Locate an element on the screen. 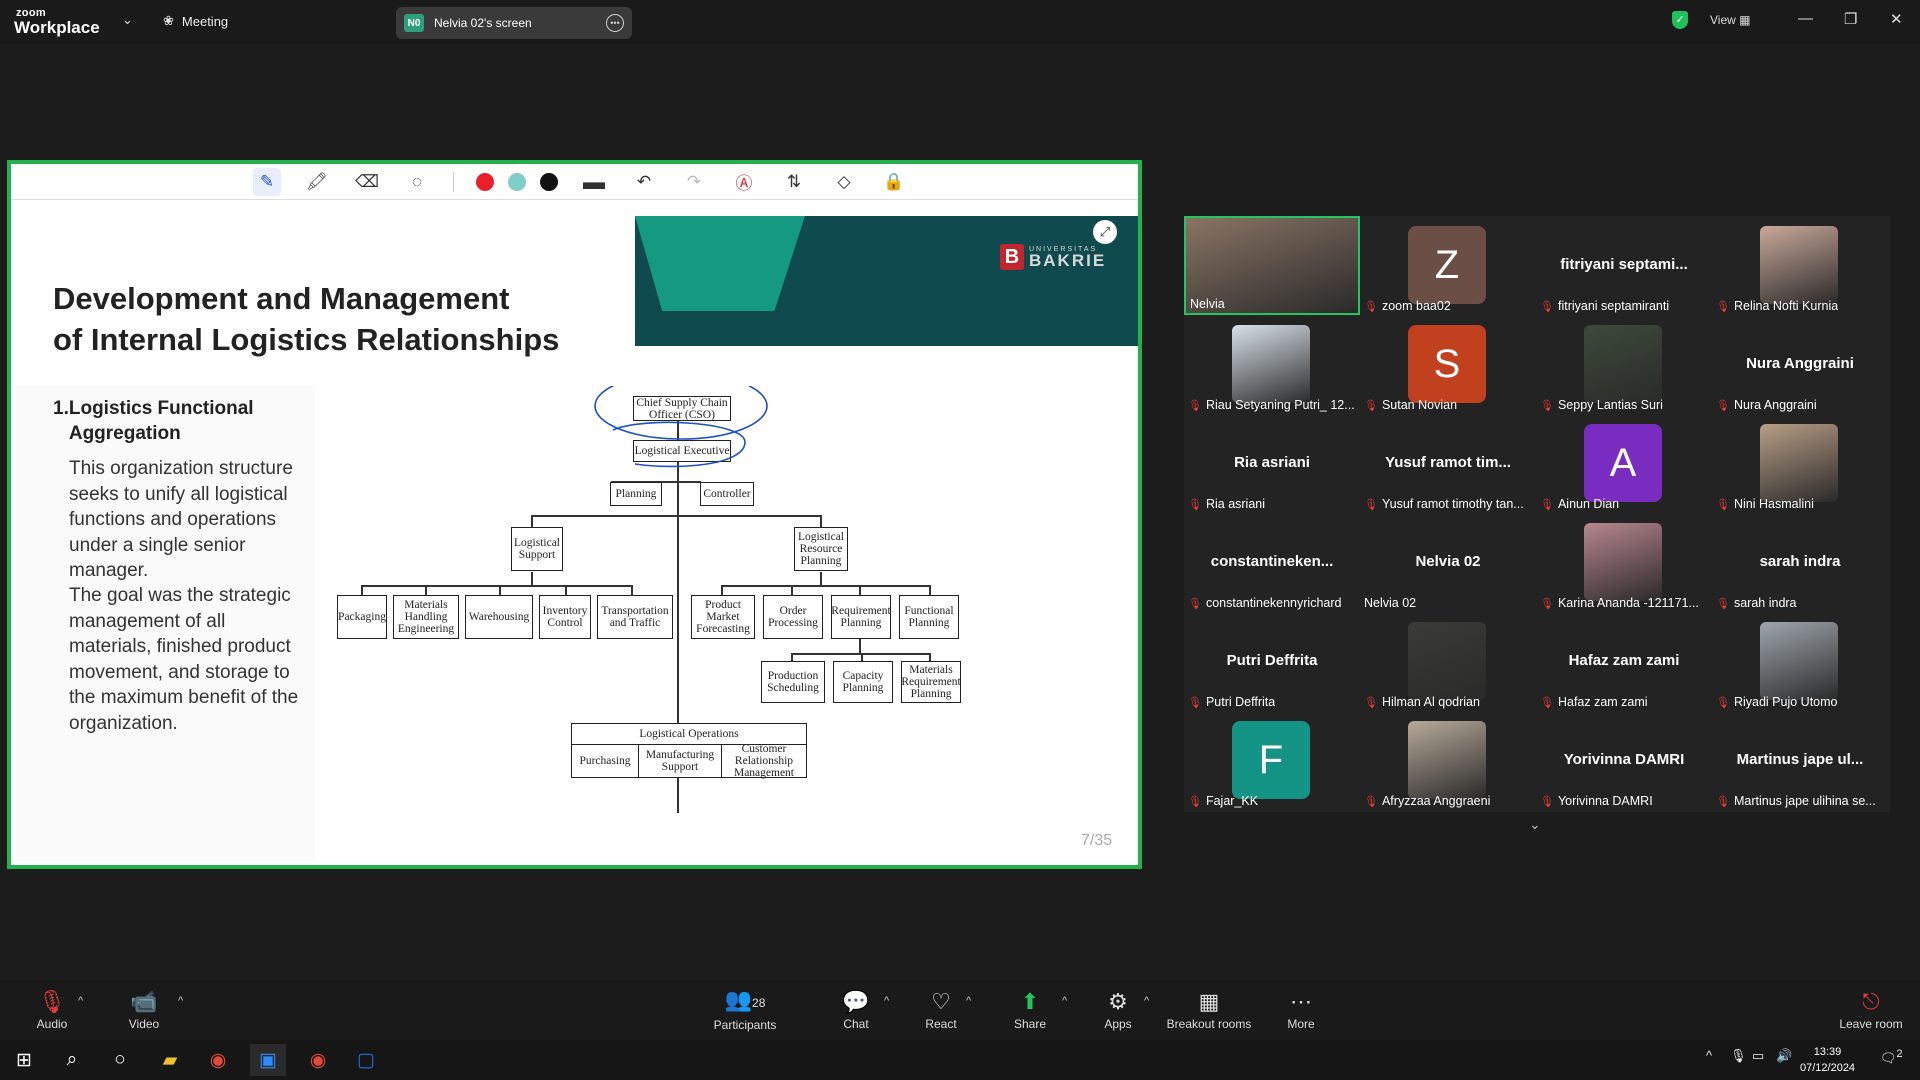 Image resolution: width=1920 pixels, height=1080 pixels. view-menu: View ▦ is located at coordinates (1730, 20).